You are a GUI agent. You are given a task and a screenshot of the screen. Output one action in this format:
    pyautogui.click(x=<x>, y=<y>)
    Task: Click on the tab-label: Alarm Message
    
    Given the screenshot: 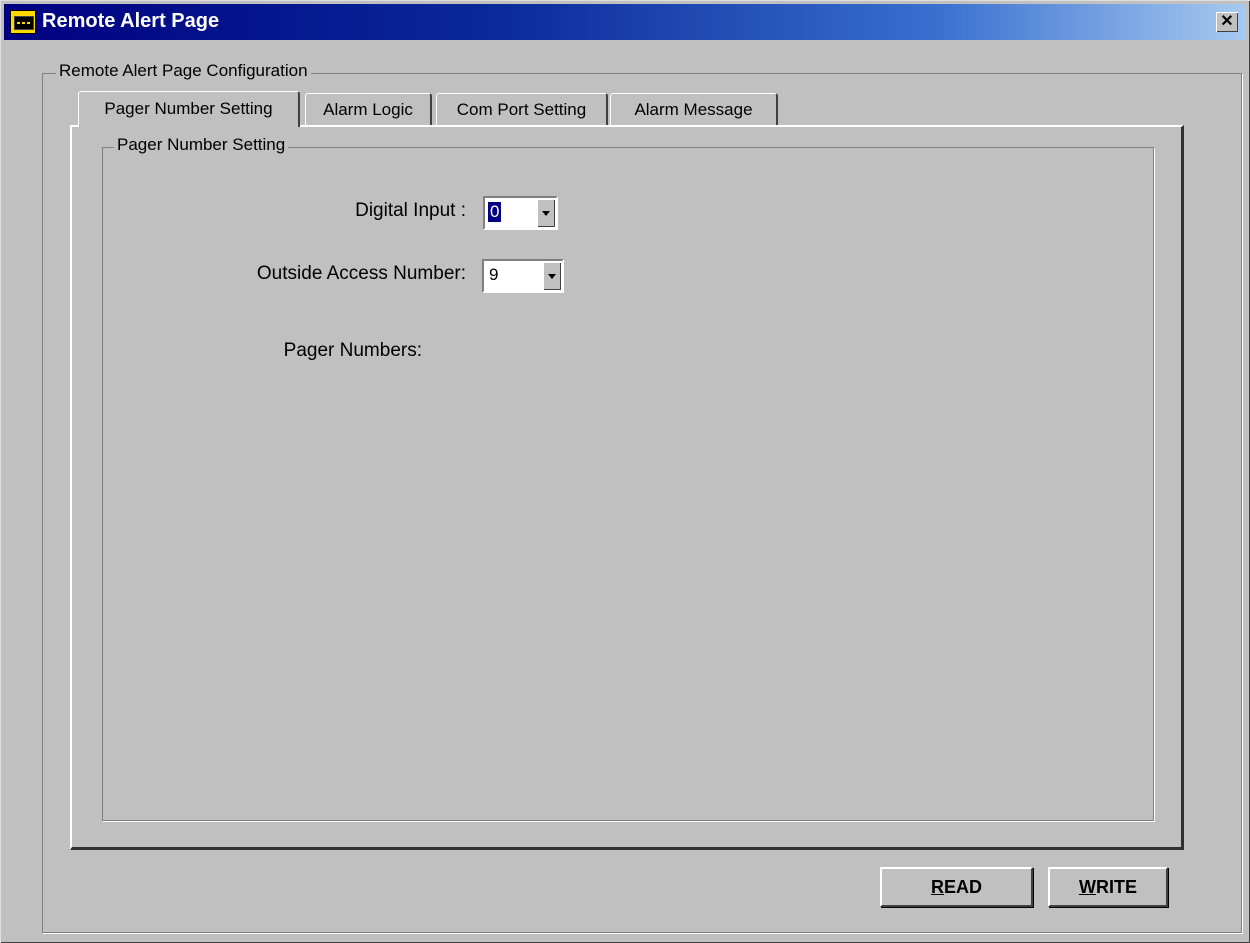 What is the action you would take?
    pyautogui.click(x=693, y=109)
    